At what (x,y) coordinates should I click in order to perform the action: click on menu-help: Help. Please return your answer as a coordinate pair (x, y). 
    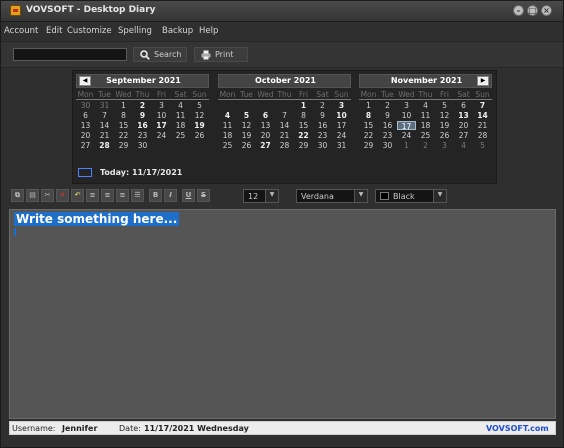
    Looking at the image, I should click on (208, 31).